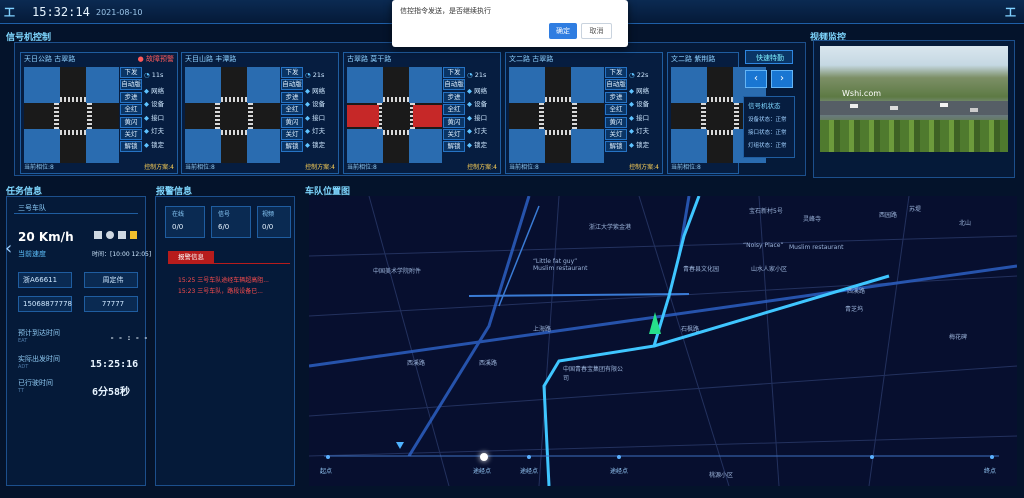 Image resolution: width=1024 pixels, height=498 pixels. Describe the element at coordinates (756, 79) in the screenshot. I see `prev-page-icon: ‹` at that location.